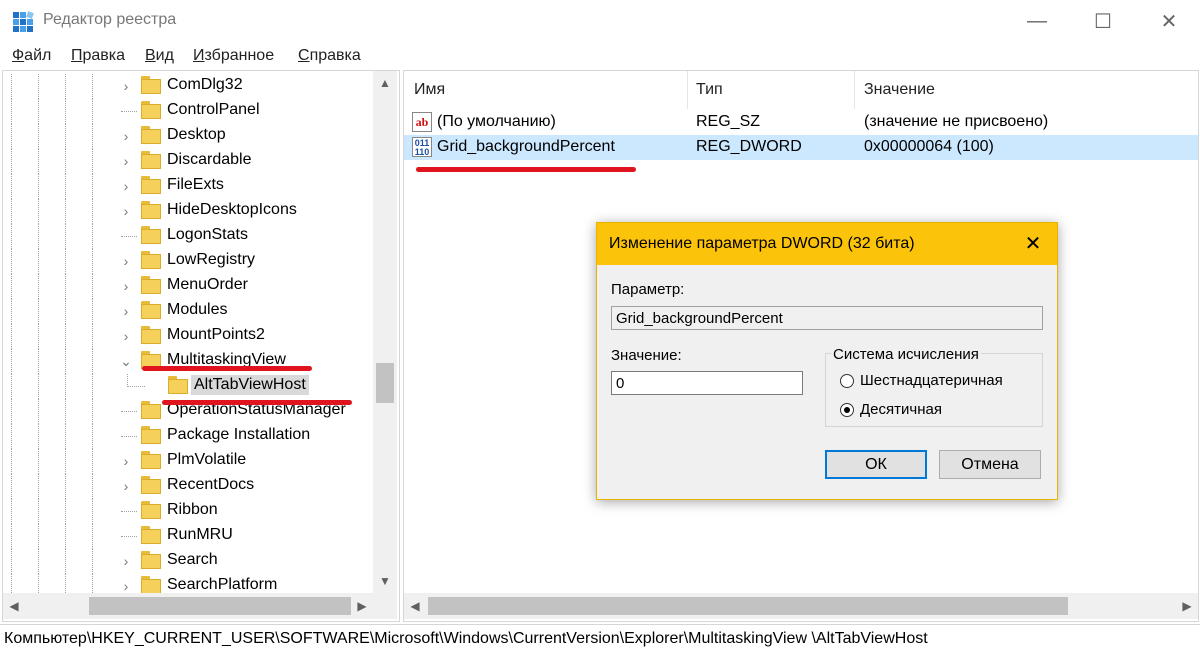 The width and height of the screenshot is (1200, 653). I want to click on close-button: ✕, so click(1169, 21).